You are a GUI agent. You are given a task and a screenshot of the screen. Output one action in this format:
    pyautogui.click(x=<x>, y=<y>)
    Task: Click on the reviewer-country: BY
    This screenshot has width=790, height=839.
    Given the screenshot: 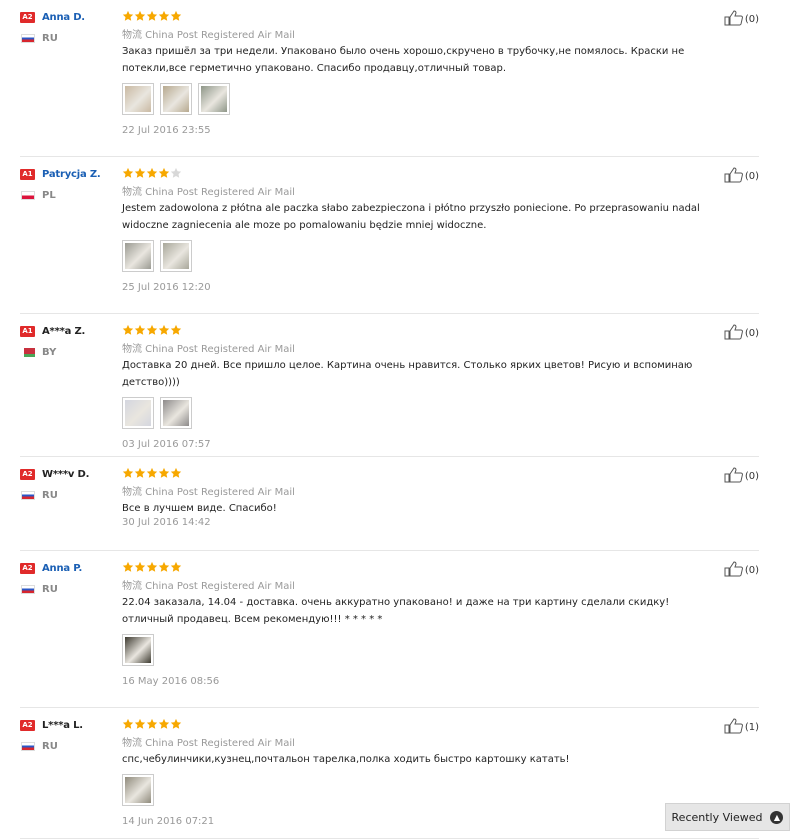 What is the action you would take?
    pyautogui.click(x=49, y=352)
    